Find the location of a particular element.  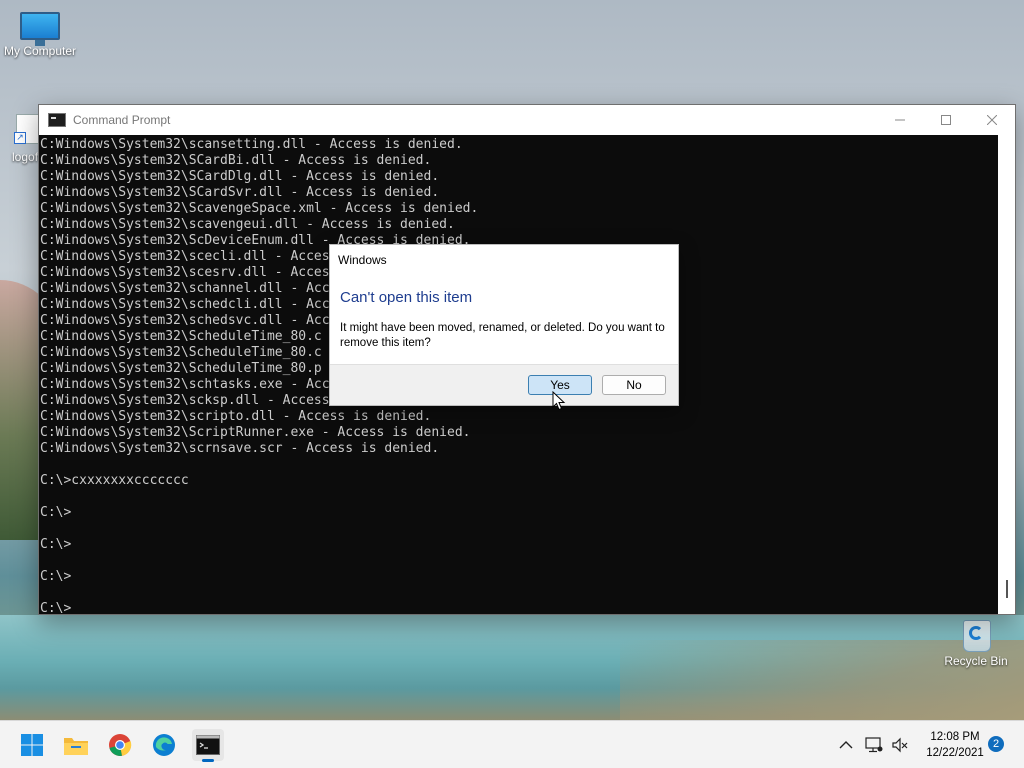

minimize-button is located at coordinates (900, 120).